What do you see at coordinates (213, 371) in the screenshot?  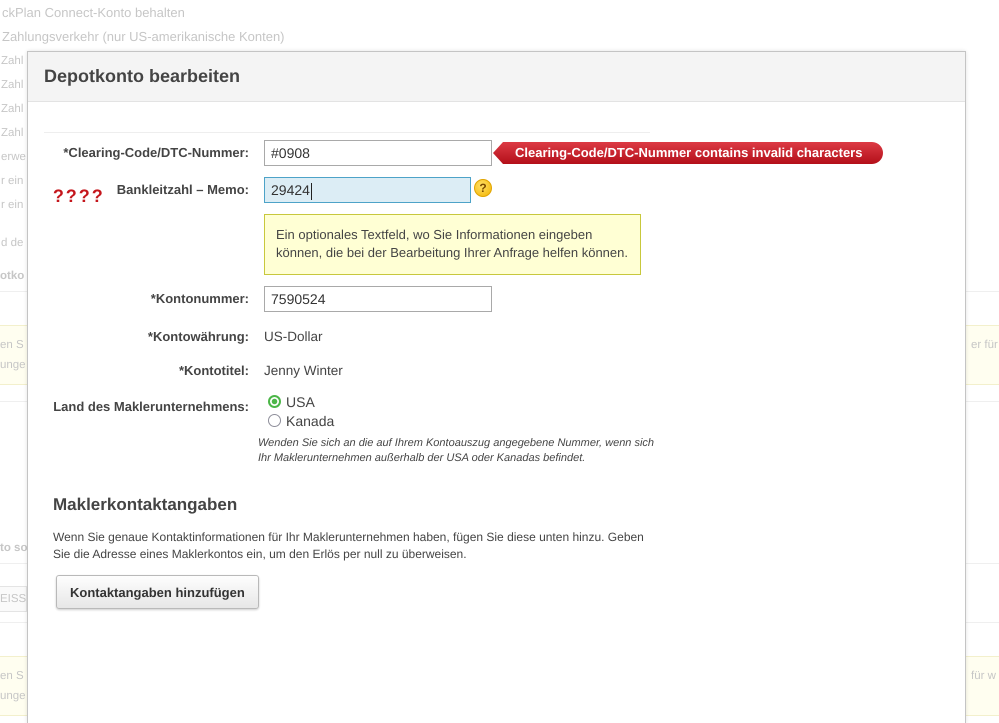 I see `field-label: *Kontotitel:` at bounding box center [213, 371].